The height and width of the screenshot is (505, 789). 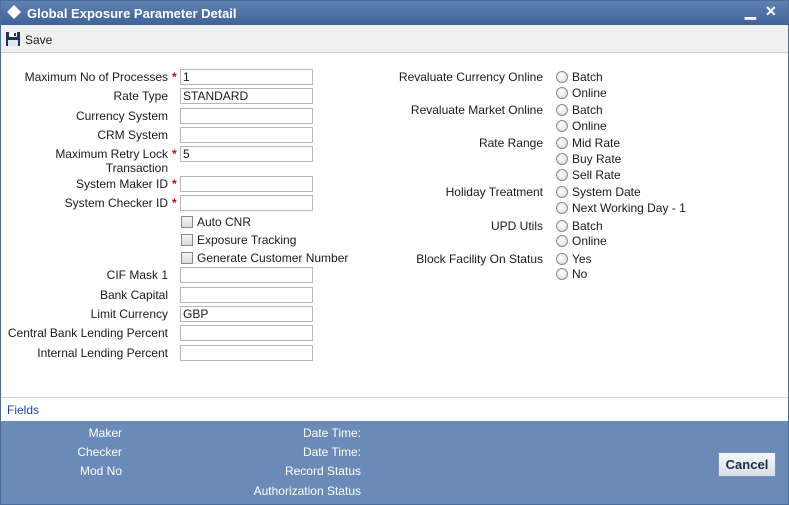 I want to click on holiday-treatment-label: Holiday Treatment, so click(x=494, y=192).